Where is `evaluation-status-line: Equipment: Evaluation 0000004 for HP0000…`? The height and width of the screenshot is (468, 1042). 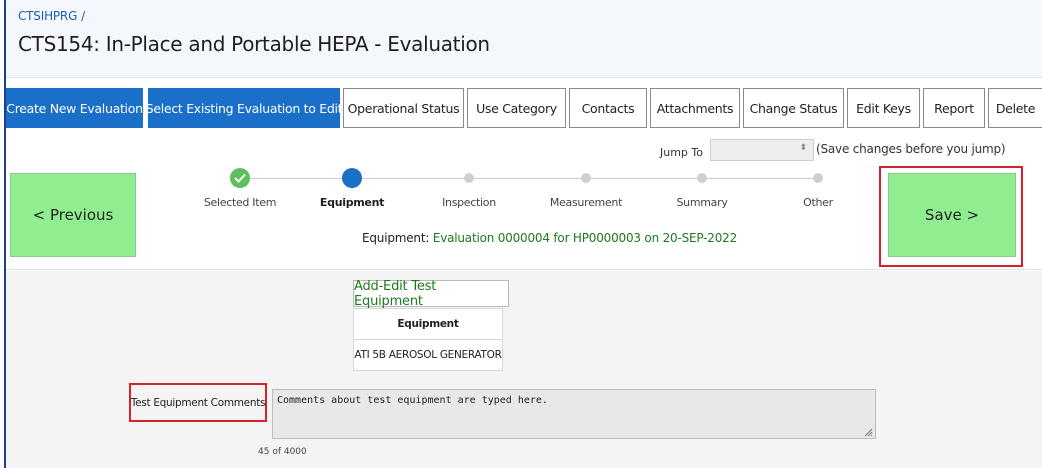
evaluation-status-line: Equipment: Evaluation 0000004 for HP0000… is located at coordinates (549, 238).